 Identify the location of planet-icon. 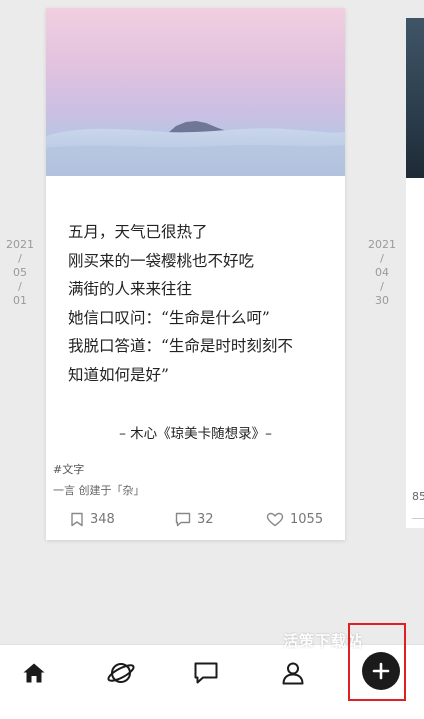
(121, 673).